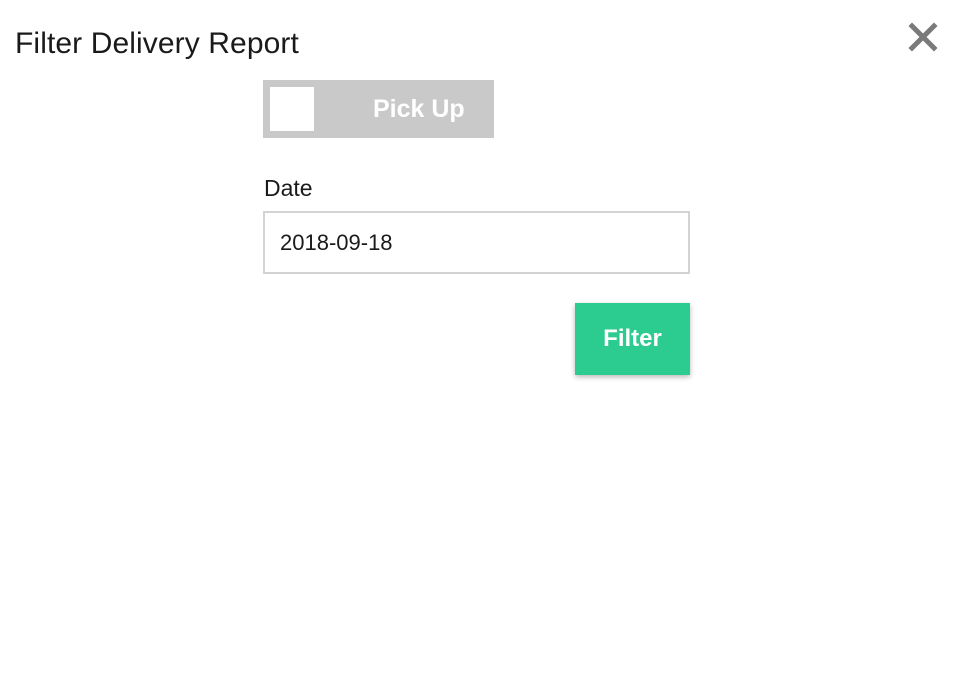  I want to click on pick-up-toggle: Pick Up, so click(378, 109).